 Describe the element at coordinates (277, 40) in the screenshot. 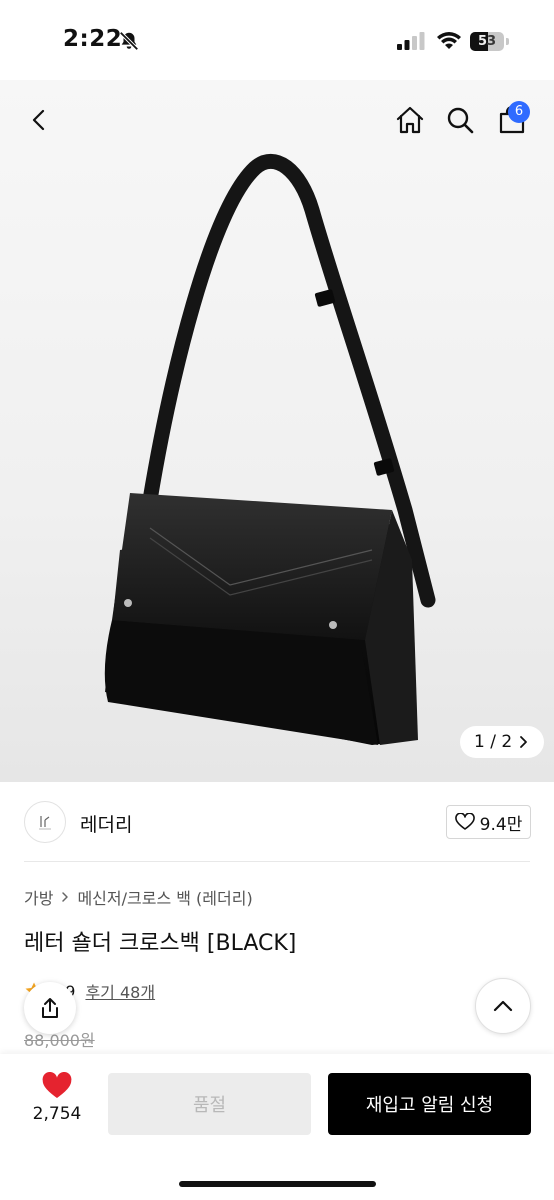

I see `status-bar: 2:22 53` at that location.